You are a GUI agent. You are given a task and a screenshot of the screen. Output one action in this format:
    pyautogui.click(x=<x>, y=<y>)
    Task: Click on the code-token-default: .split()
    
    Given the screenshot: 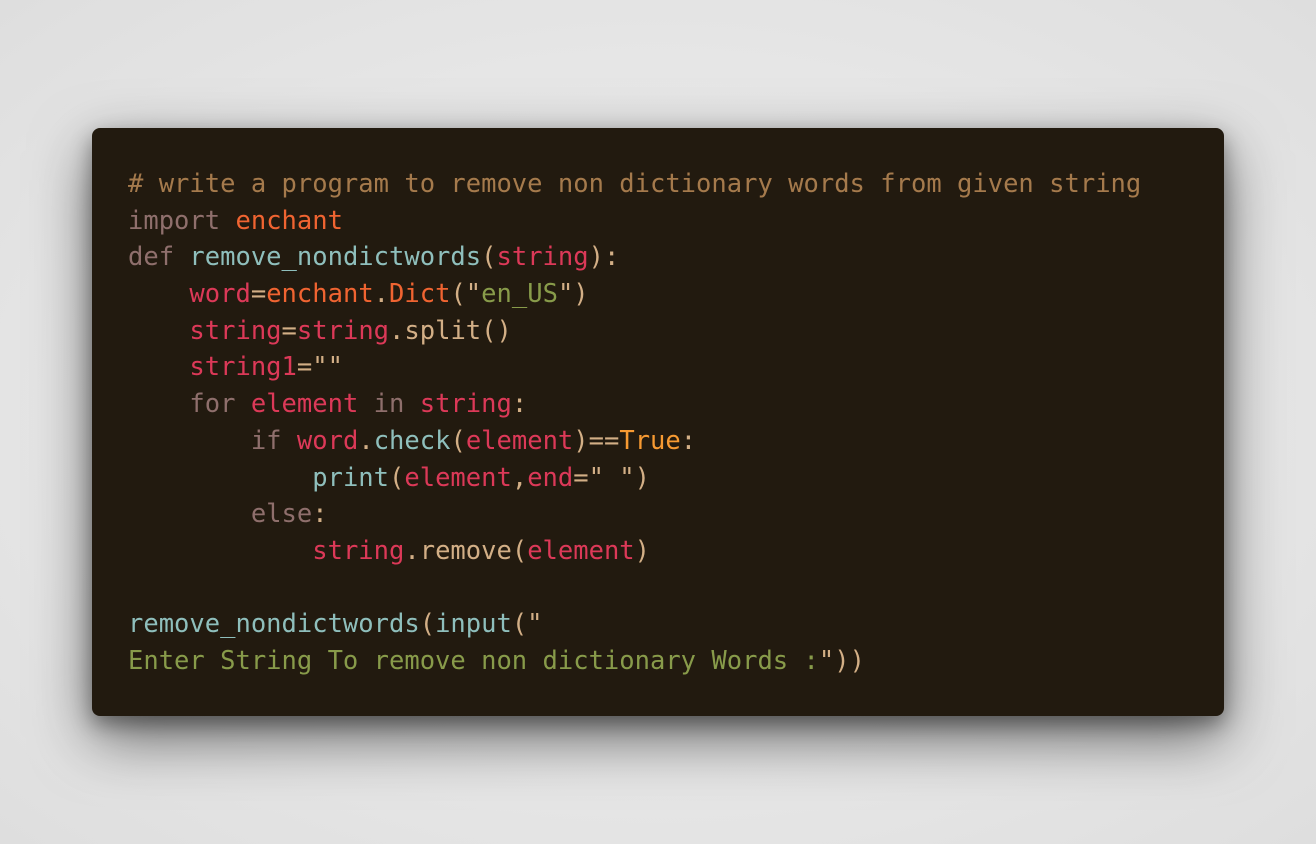 What is the action you would take?
    pyautogui.click(x=450, y=330)
    